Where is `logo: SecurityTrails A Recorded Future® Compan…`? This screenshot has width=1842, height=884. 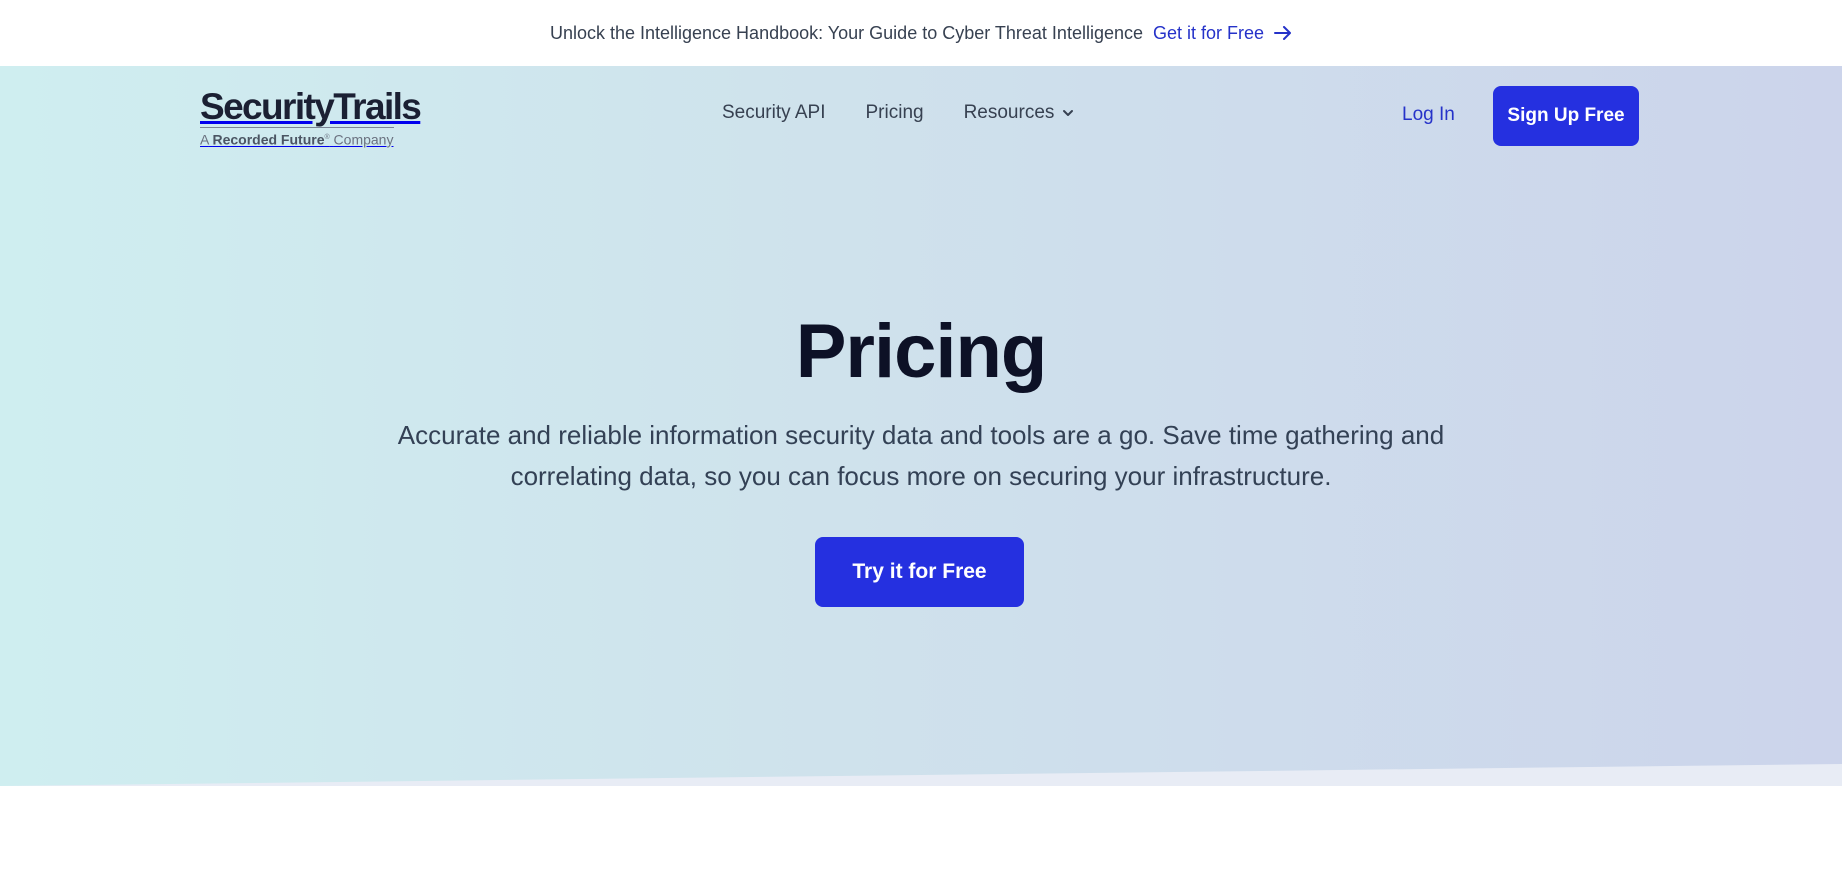 logo: SecurityTrails A Recorded Future® Compan… is located at coordinates (311, 117).